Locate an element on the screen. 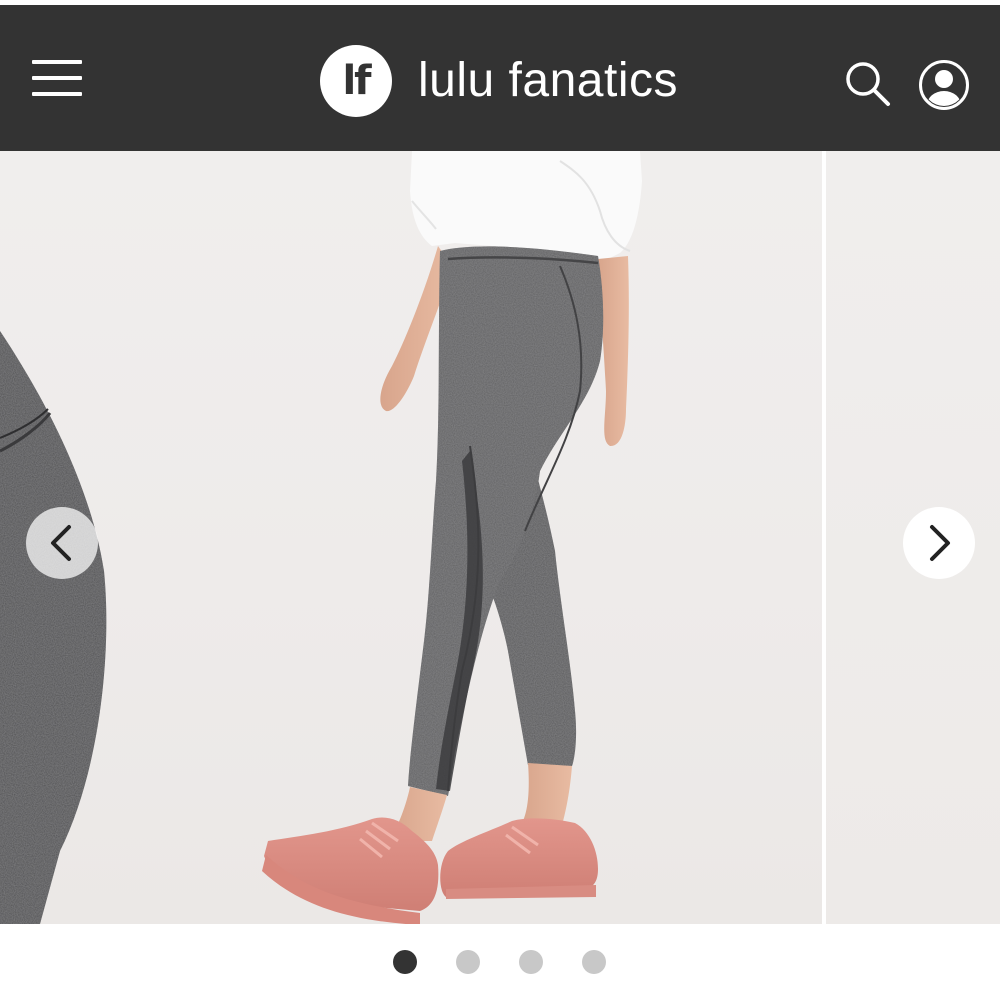 The height and width of the screenshot is (1000, 1000). chevron-right-icon is located at coordinates (939, 543).